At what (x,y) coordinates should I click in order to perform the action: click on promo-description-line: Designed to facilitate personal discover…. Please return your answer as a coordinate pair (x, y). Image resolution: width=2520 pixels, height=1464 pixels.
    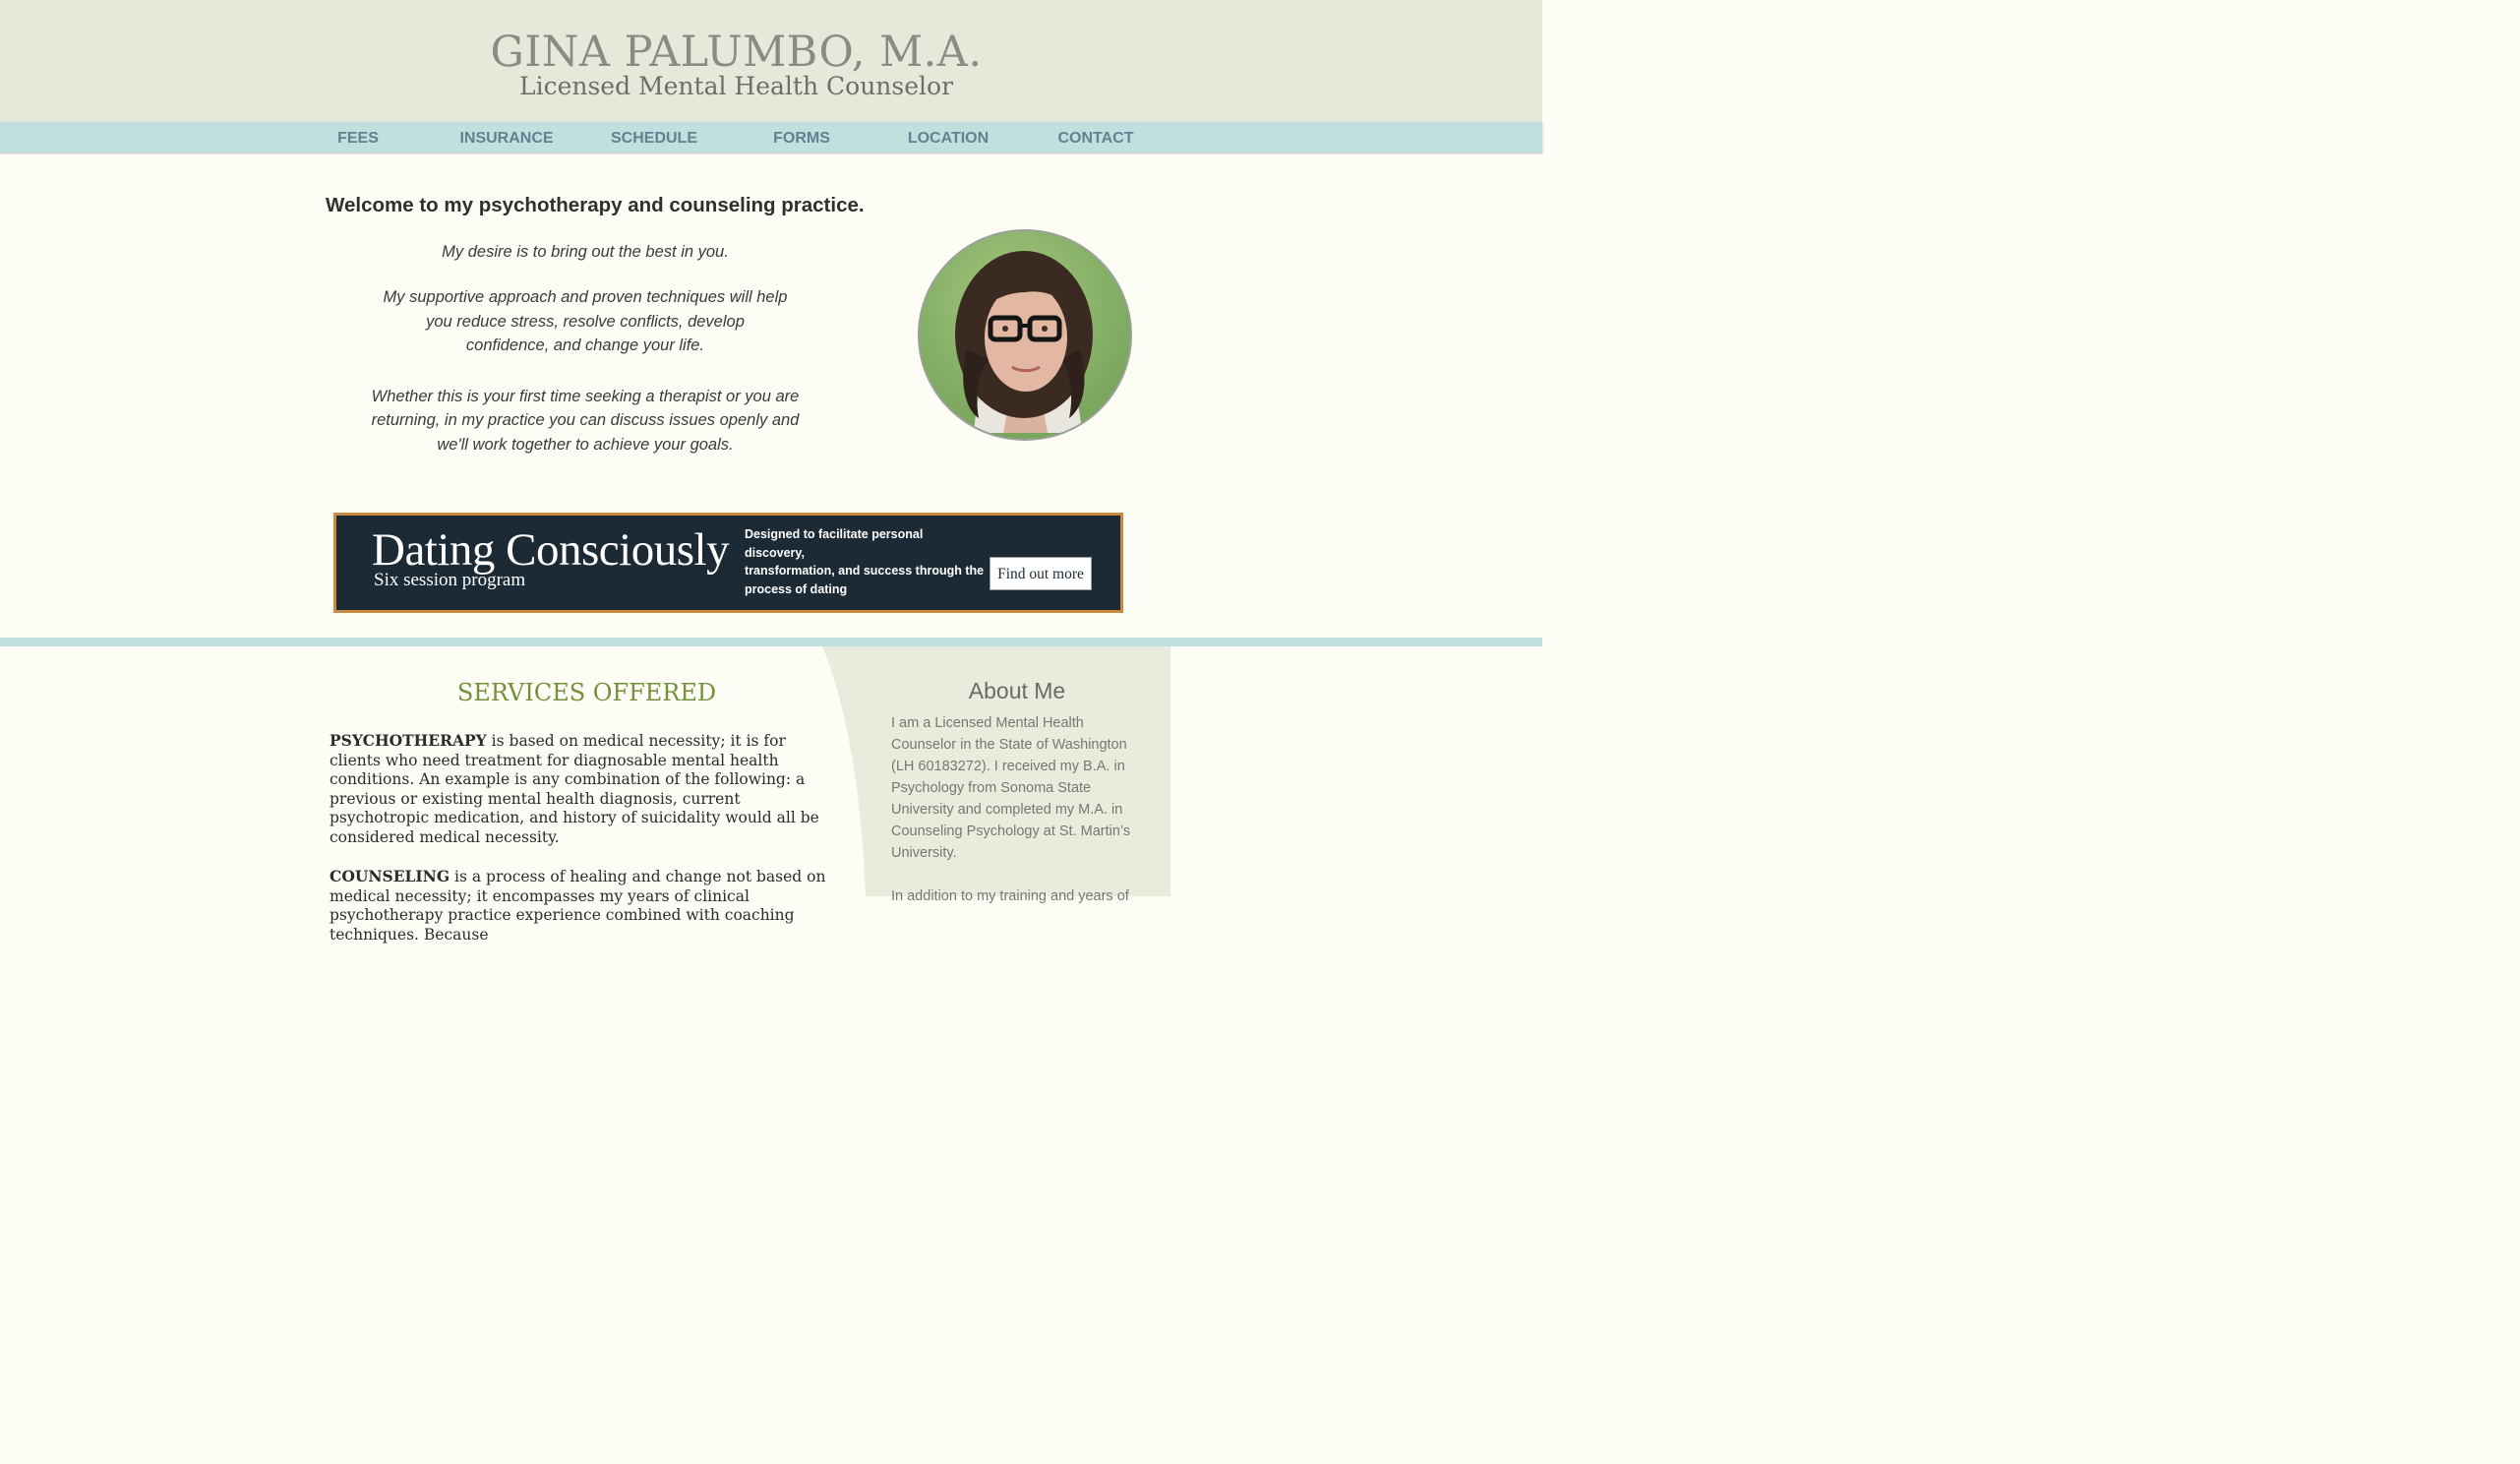
    Looking at the image, I should click on (834, 543).